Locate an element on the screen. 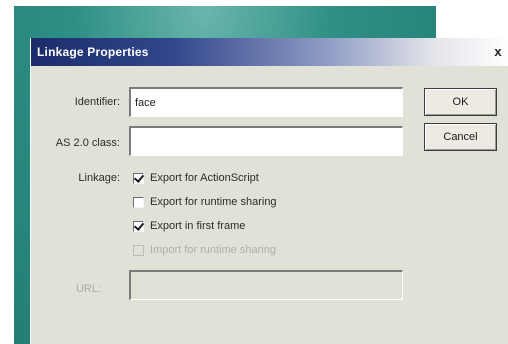 This screenshot has height=344, width=508. export-for-runtime-sharing-label: Export for runtime sharing is located at coordinates (213, 202).